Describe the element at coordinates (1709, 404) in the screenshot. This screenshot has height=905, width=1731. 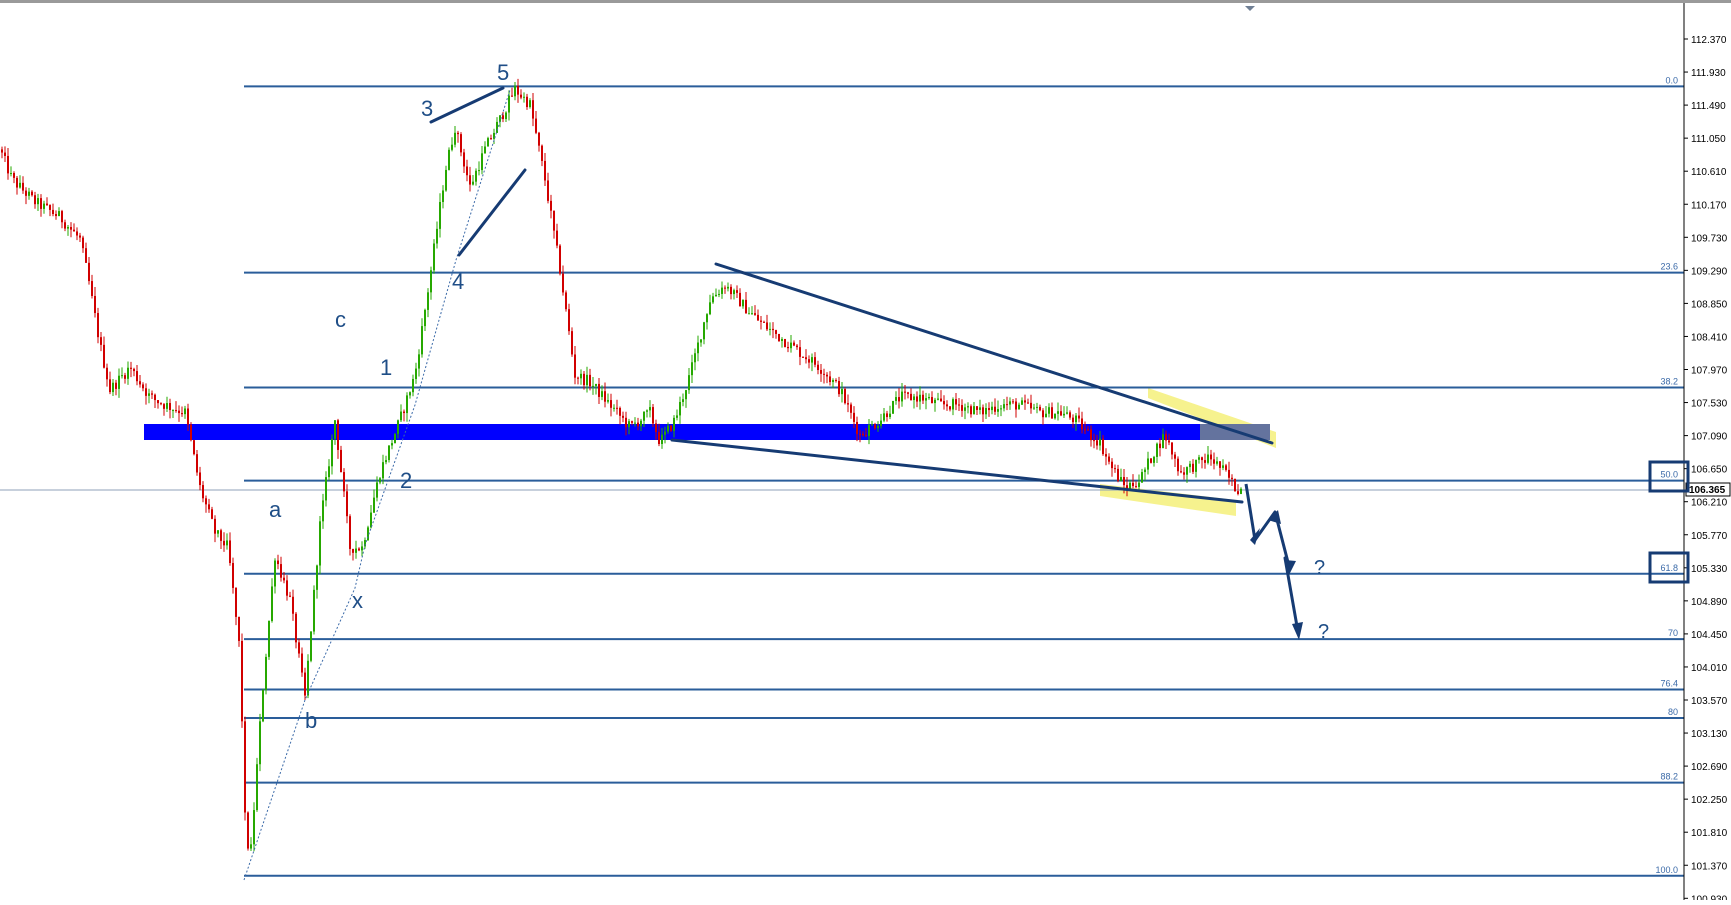
I see `axis-tick-label: 107.530` at that location.